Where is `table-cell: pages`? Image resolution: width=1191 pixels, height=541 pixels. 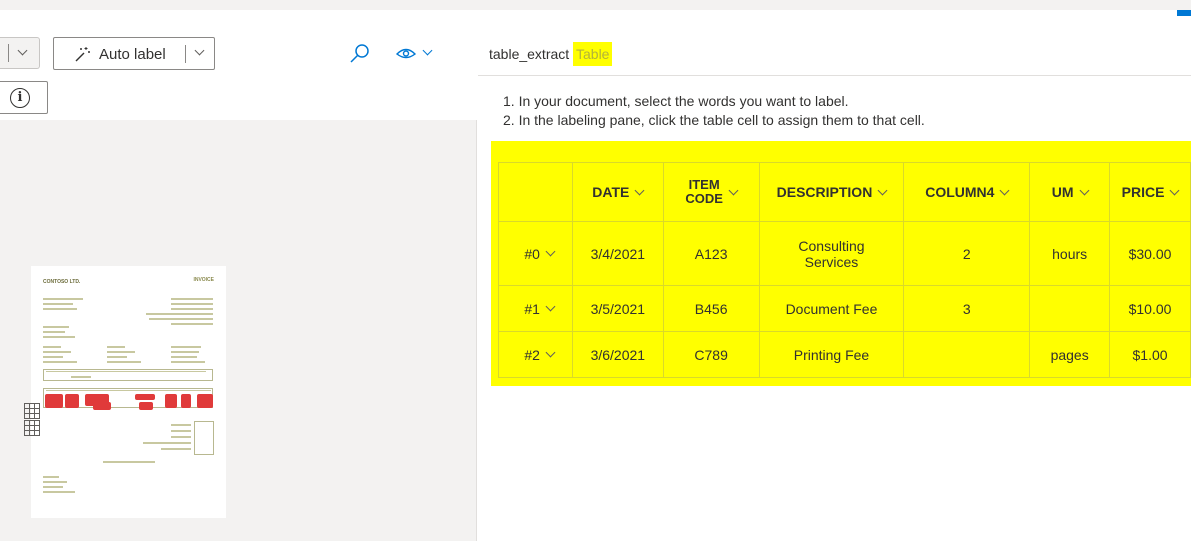
table-cell: pages is located at coordinates (1070, 354).